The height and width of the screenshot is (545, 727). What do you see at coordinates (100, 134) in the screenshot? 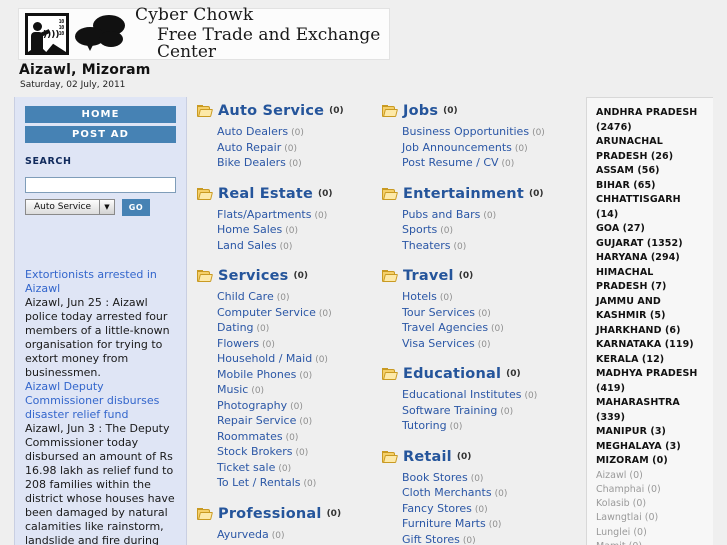
I see `post-ad-button: POST AD` at bounding box center [100, 134].